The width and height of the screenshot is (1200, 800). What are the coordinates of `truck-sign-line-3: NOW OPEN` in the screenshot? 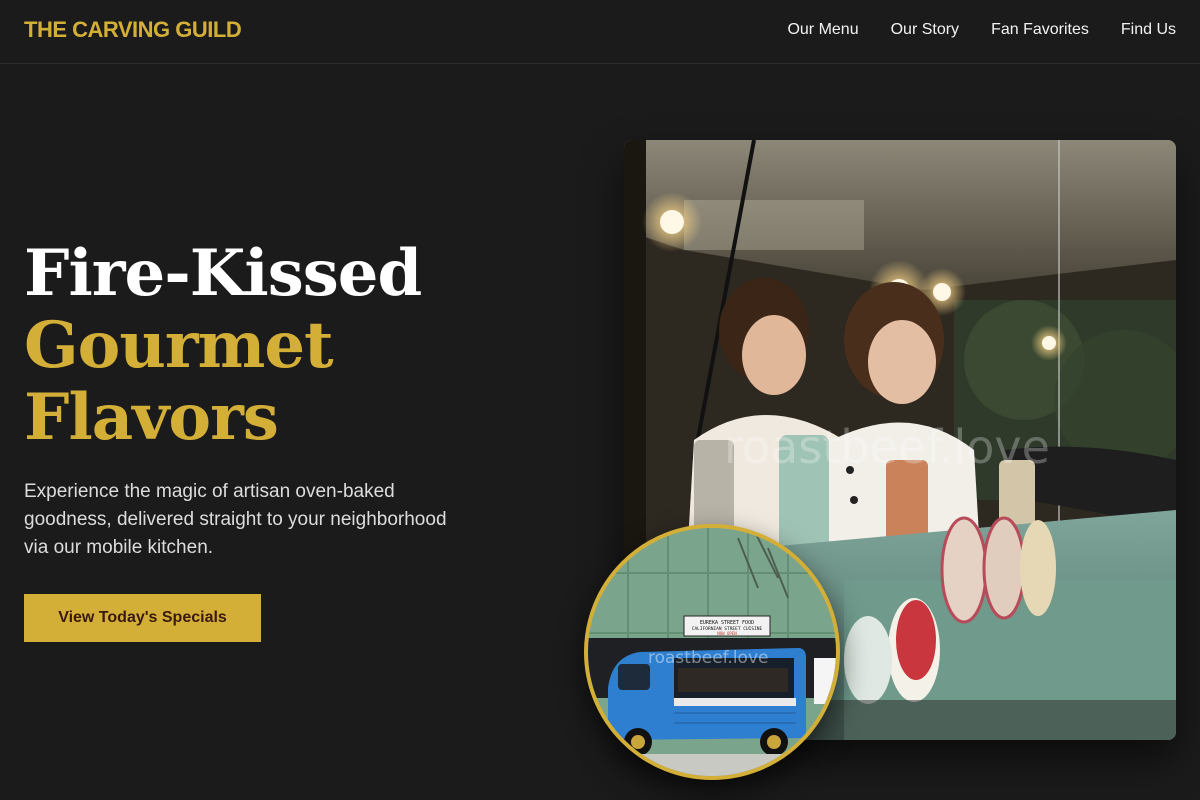 It's located at (727, 633).